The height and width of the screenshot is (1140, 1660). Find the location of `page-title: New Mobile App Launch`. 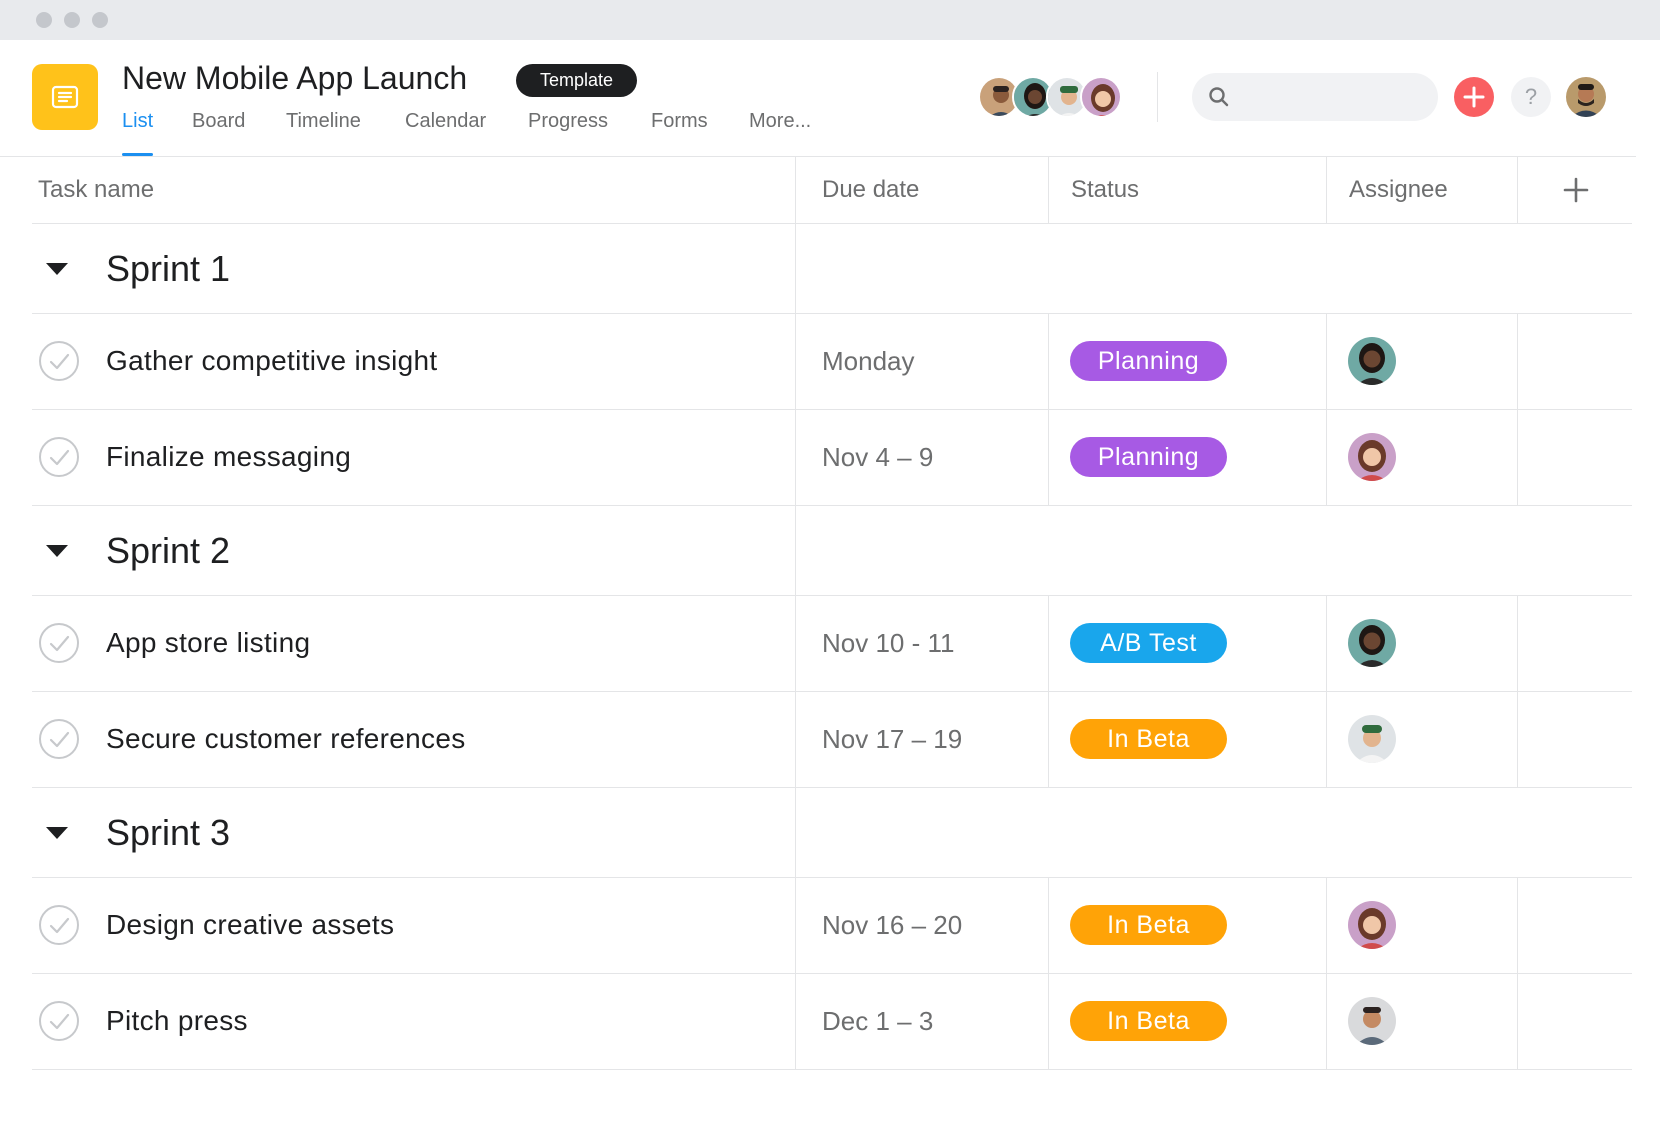

page-title: New Mobile App Launch is located at coordinates (295, 78).